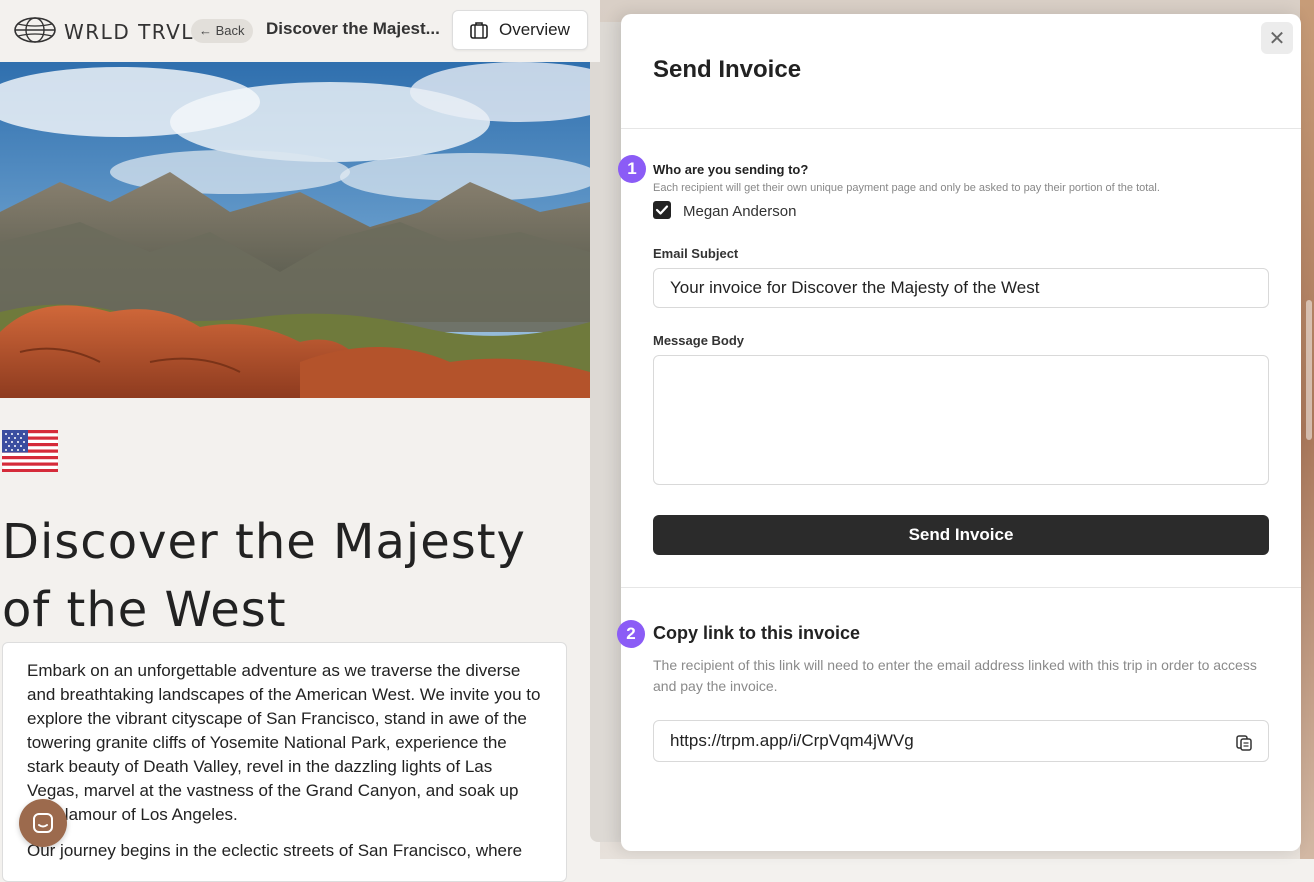 The height and width of the screenshot is (882, 1314). I want to click on close-icon: ✕, so click(1277, 38).